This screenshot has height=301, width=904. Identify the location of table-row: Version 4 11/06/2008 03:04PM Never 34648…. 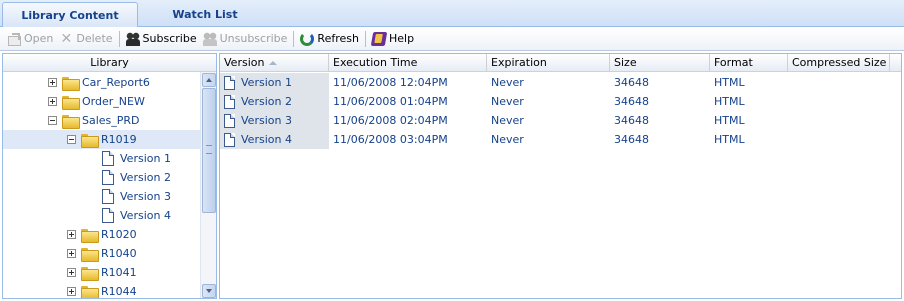
(560, 139).